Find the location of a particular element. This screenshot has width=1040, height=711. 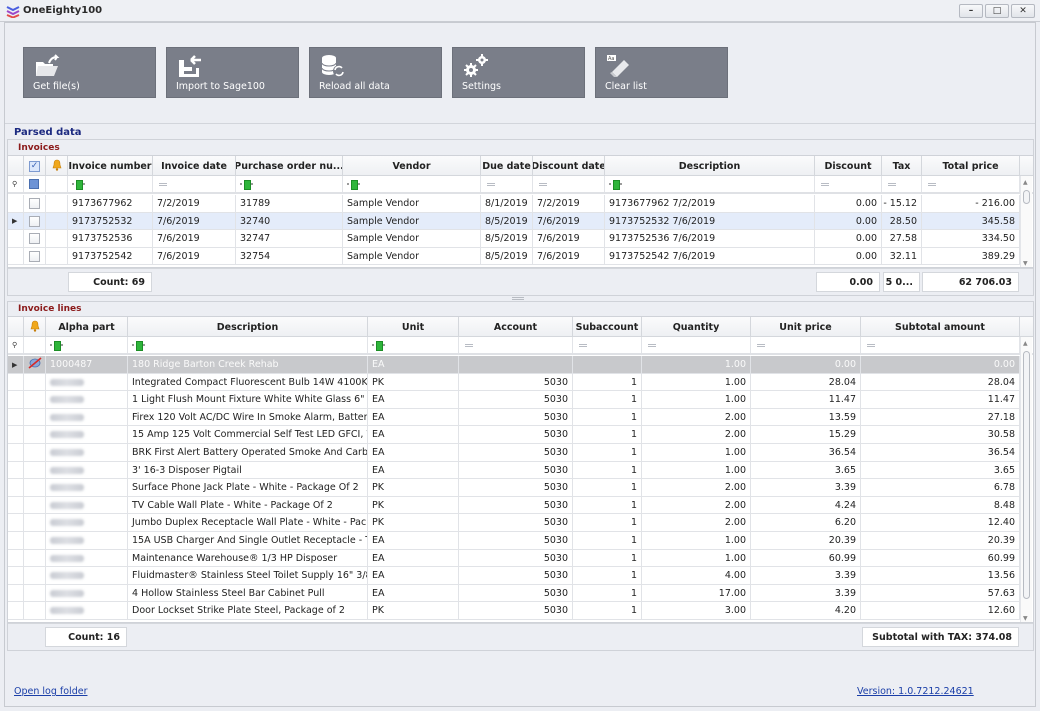

scroll-down-icon: ▼ is located at coordinates (1025, 263).